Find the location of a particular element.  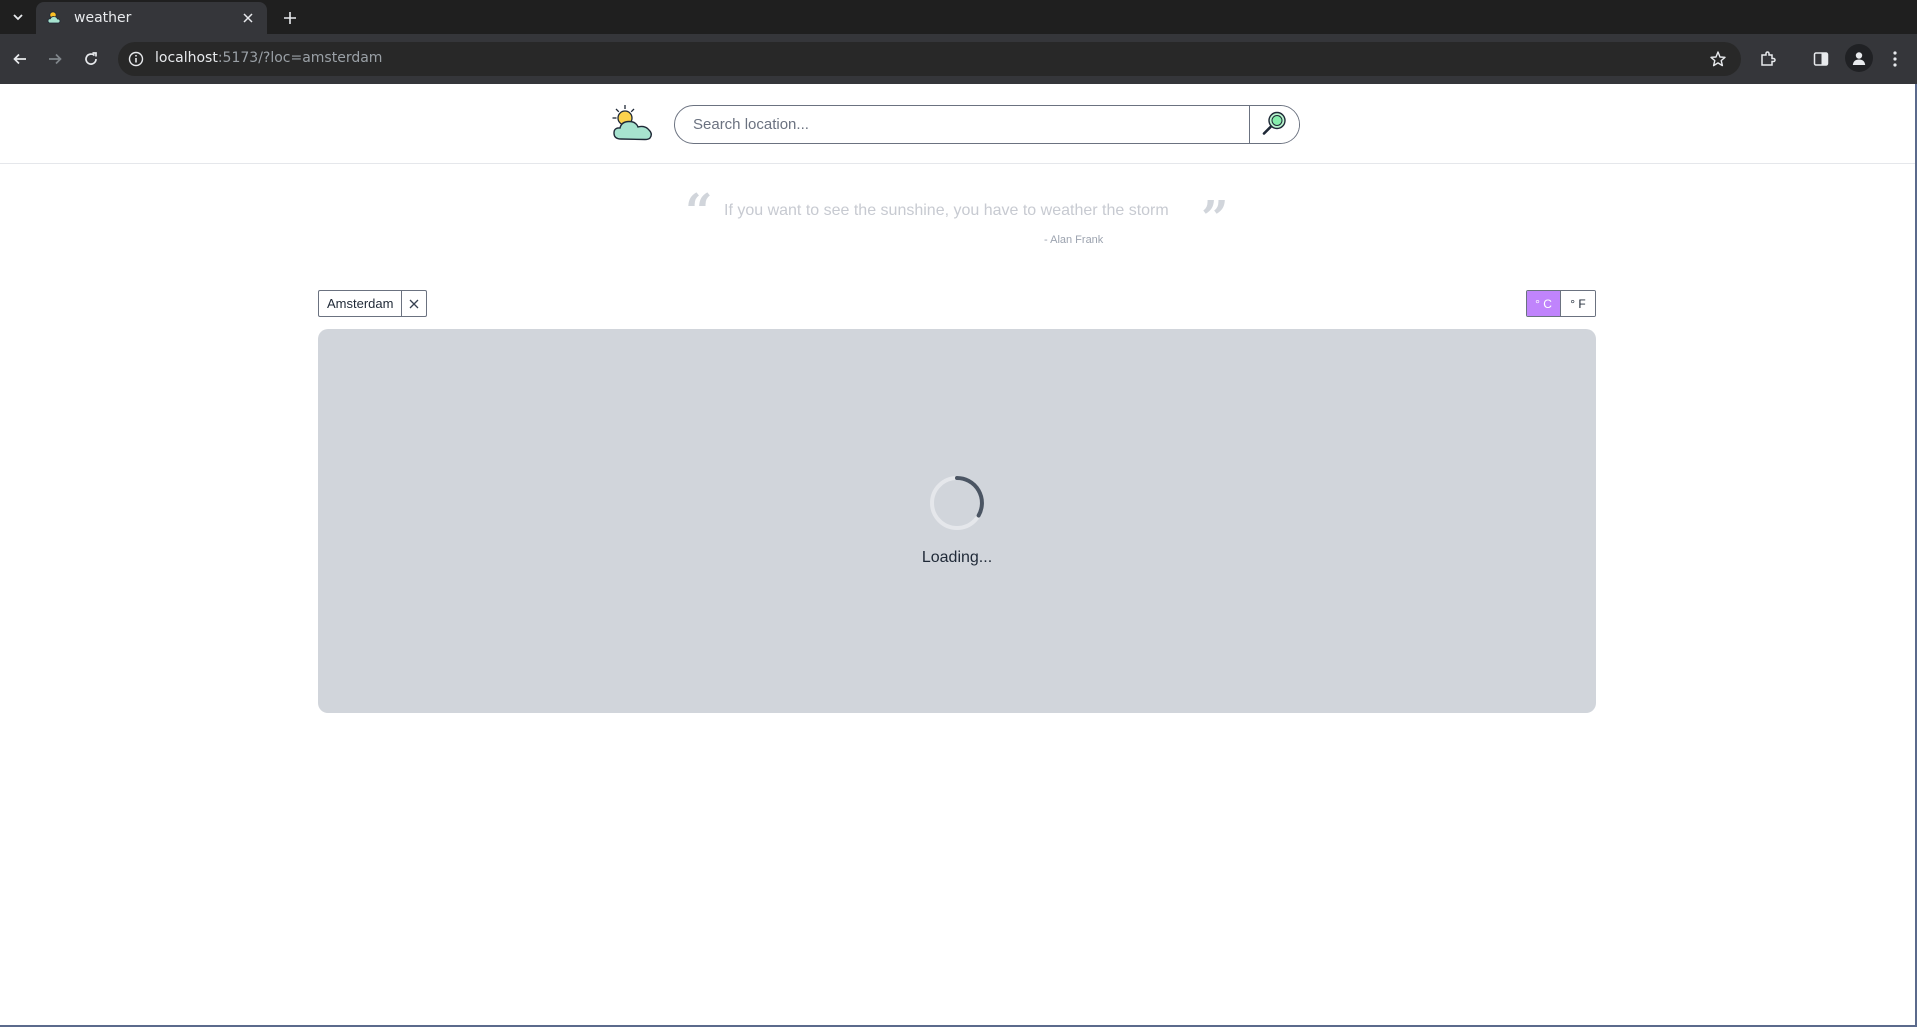

unit-toggle: ° C ° F is located at coordinates (1561, 303).